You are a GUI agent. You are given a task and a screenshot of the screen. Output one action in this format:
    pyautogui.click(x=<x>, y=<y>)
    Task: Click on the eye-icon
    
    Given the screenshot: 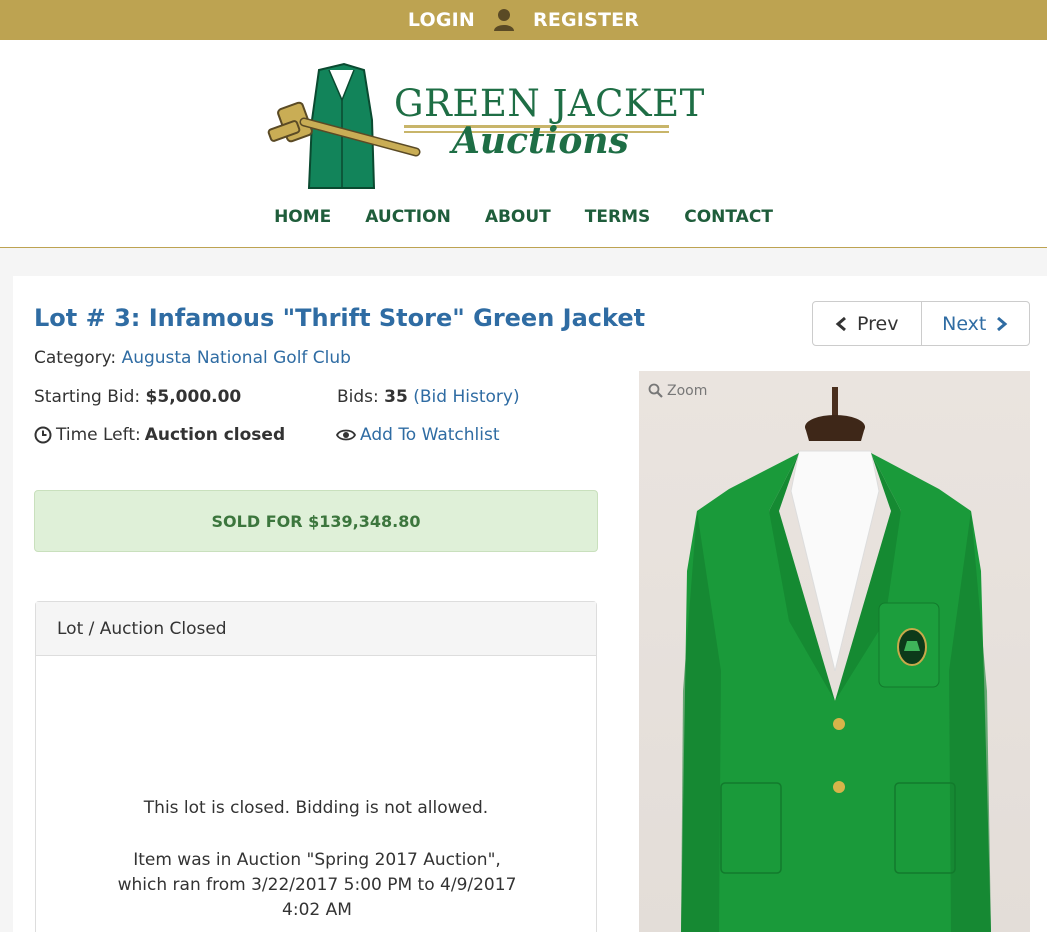 What is the action you would take?
    pyautogui.click(x=346, y=435)
    